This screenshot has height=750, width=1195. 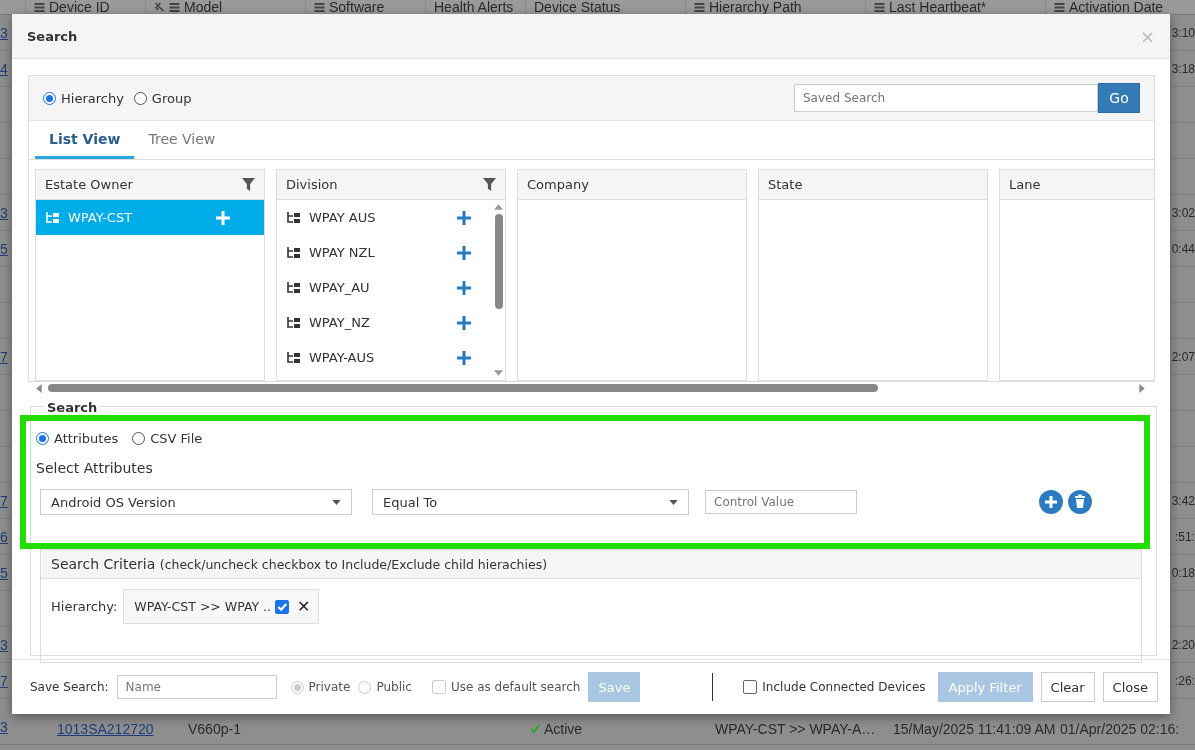 I want to click on radio-label: Attributes, so click(x=86, y=438).